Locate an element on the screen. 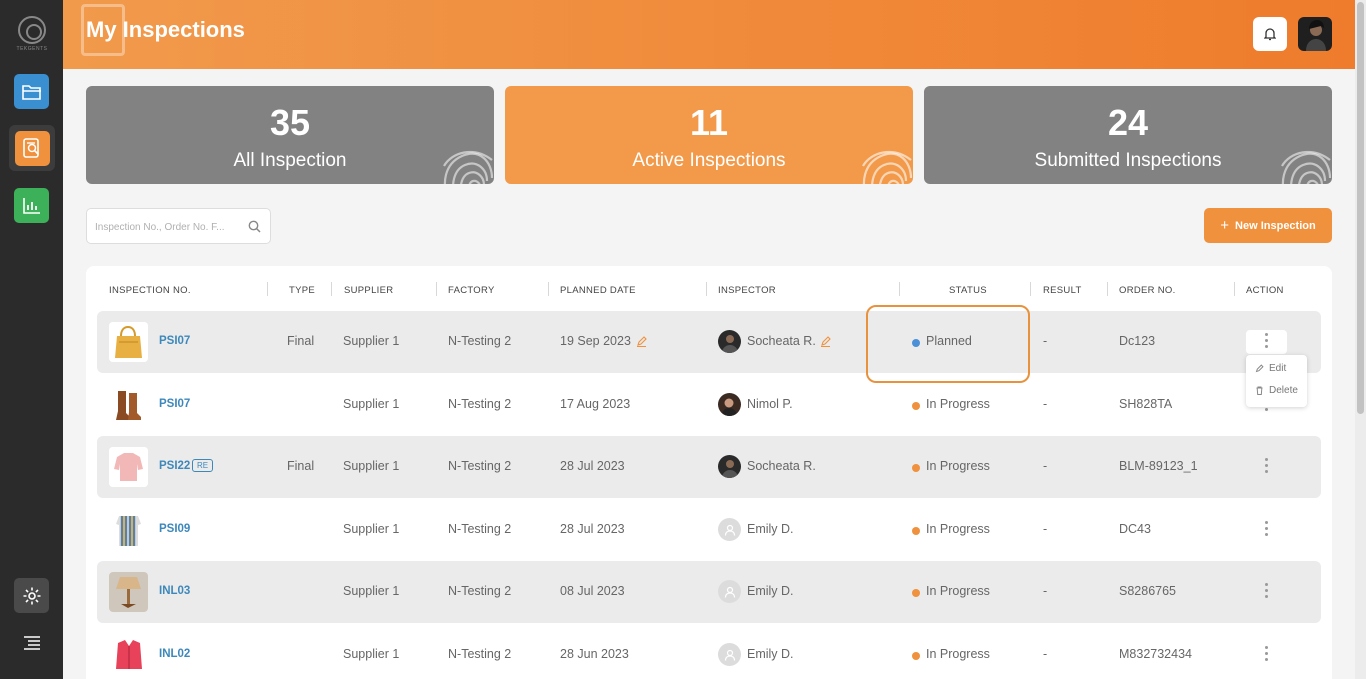 This screenshot has height=679, width=1366. search-icon is located at coordinates (254, 226).